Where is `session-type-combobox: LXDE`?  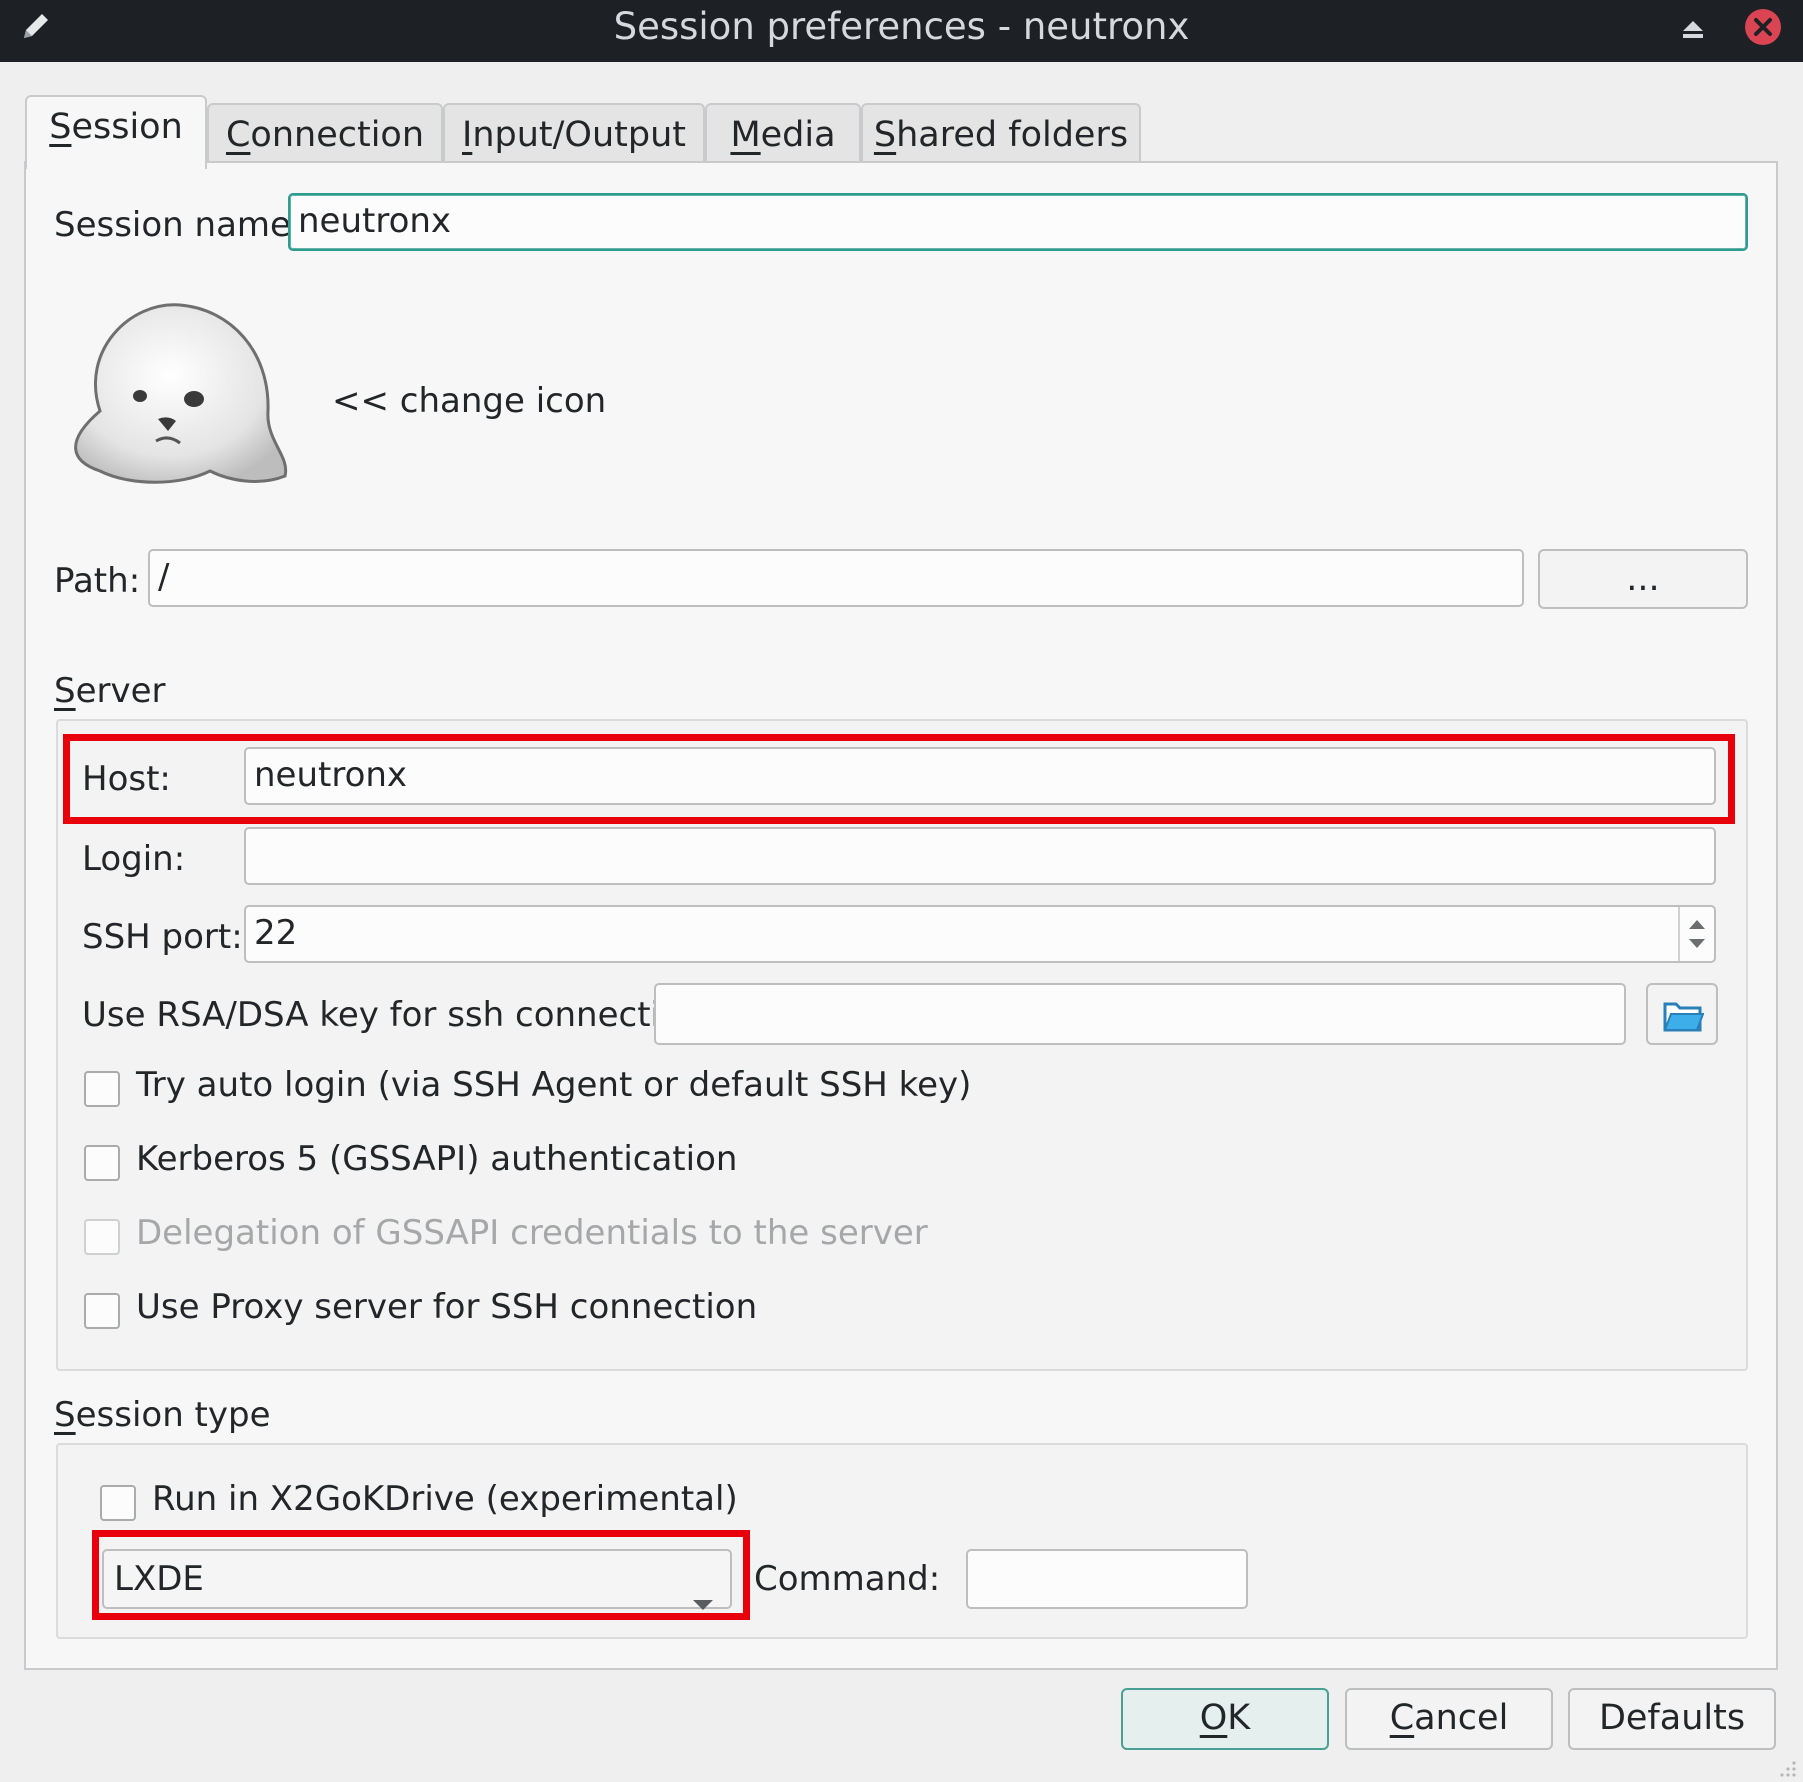 session-type-combobox: LXDE is located at coordinates (417, 1579).